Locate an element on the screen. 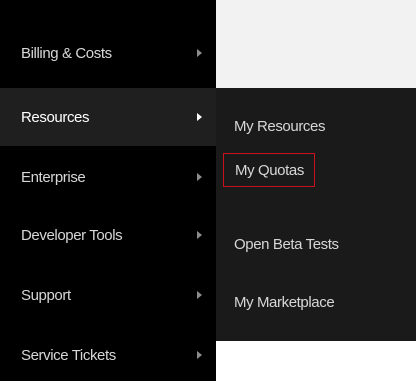 This screenshot has height=381, width=416. menu-item-enterprise: Enterprise is located at coordinates (108, 177).